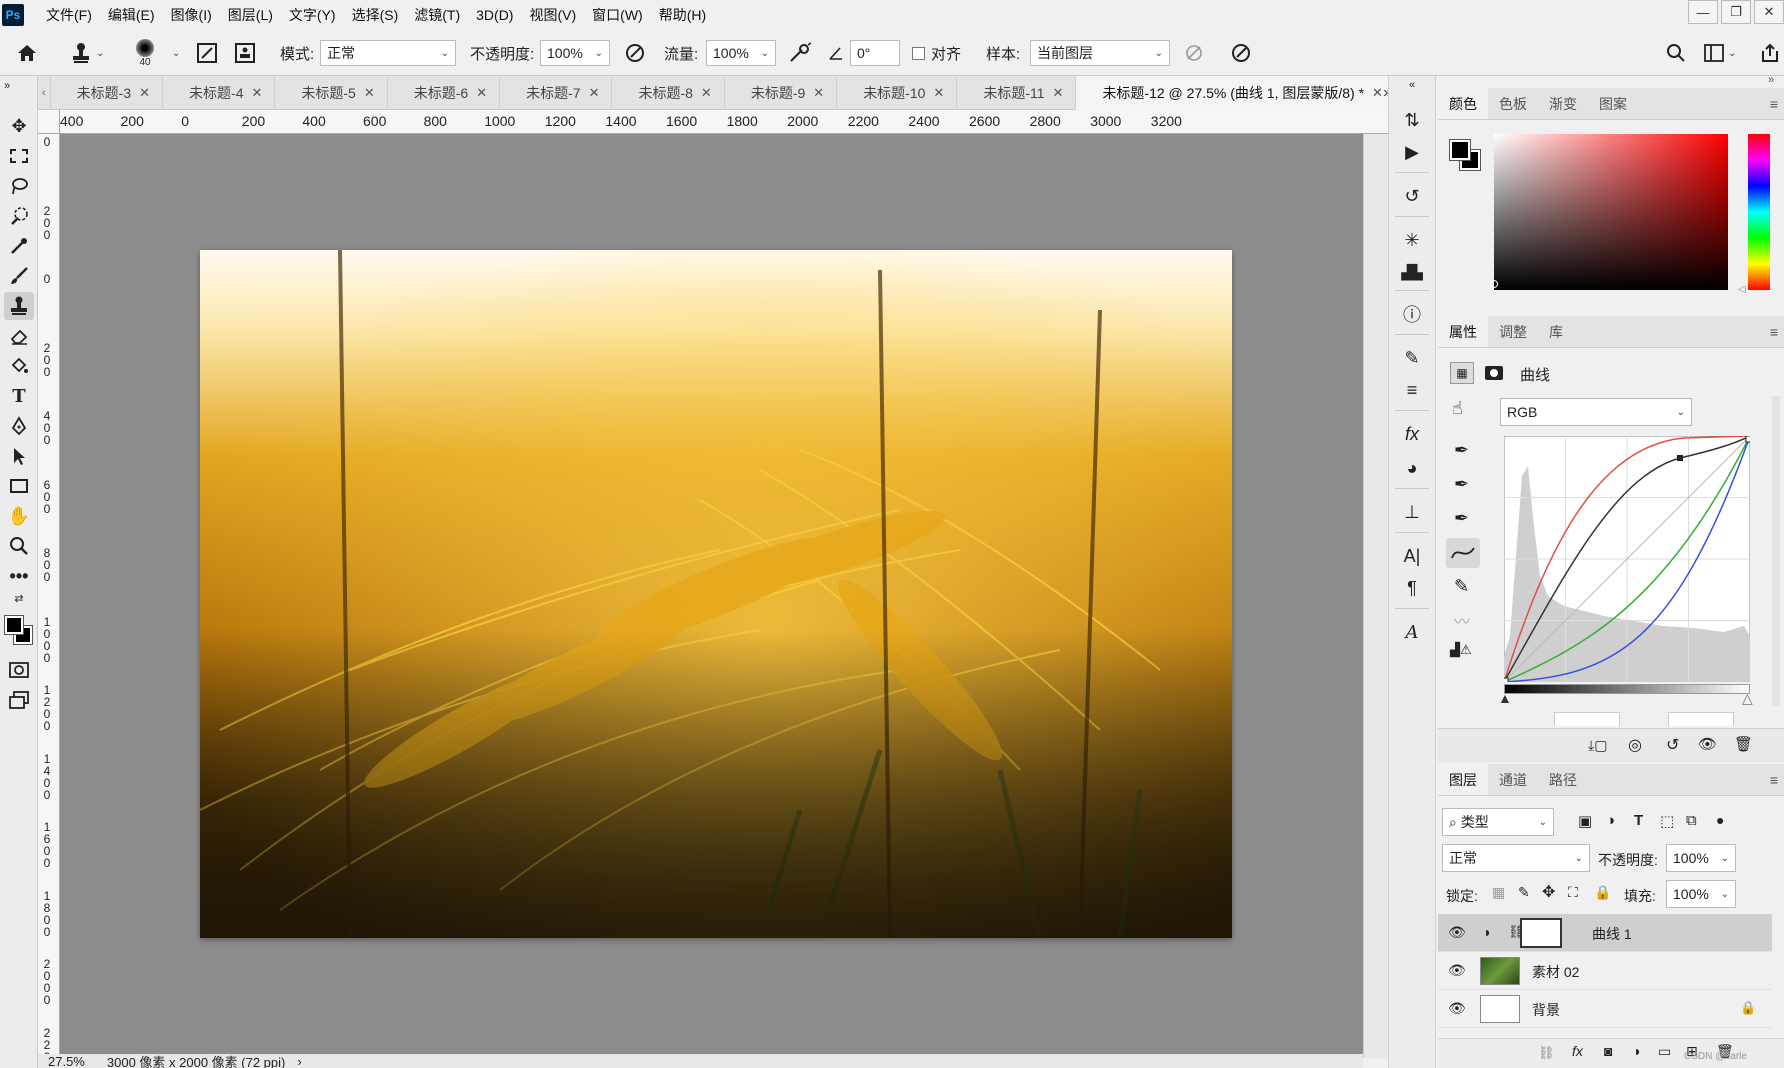 The height and width of the screenshot is (1068, 1784). Describe the element at coordinates (331, 93) in the screenshot. I see `tab-untitled-5: 未标题-5 ✕` at that location.